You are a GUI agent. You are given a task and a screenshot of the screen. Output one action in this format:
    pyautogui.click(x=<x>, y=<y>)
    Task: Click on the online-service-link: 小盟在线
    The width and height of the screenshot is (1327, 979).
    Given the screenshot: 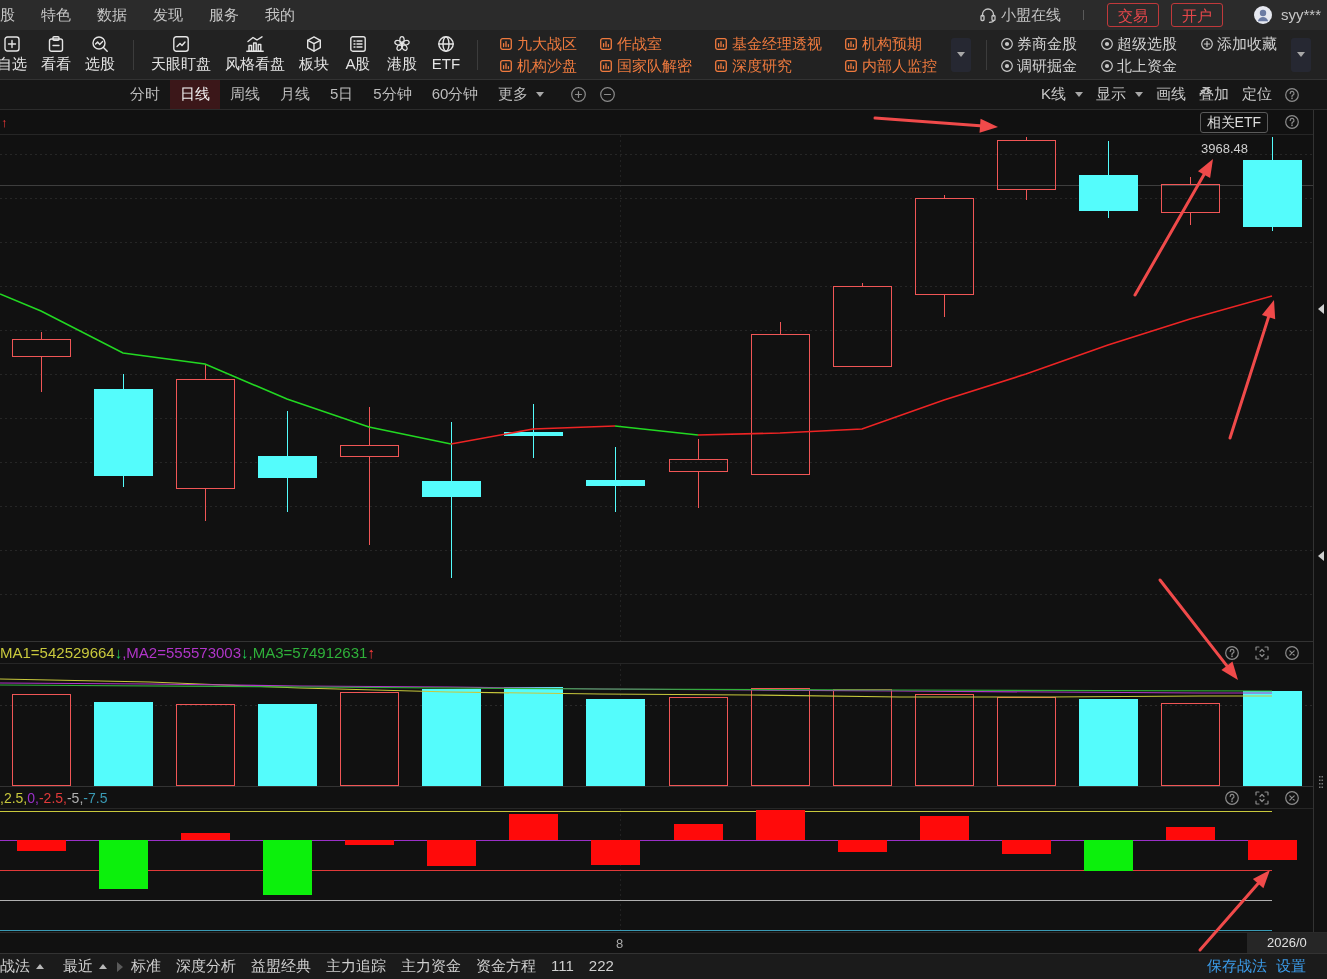 What is the action you would take?
    pyautogui.click(x=1031, y=15)
    